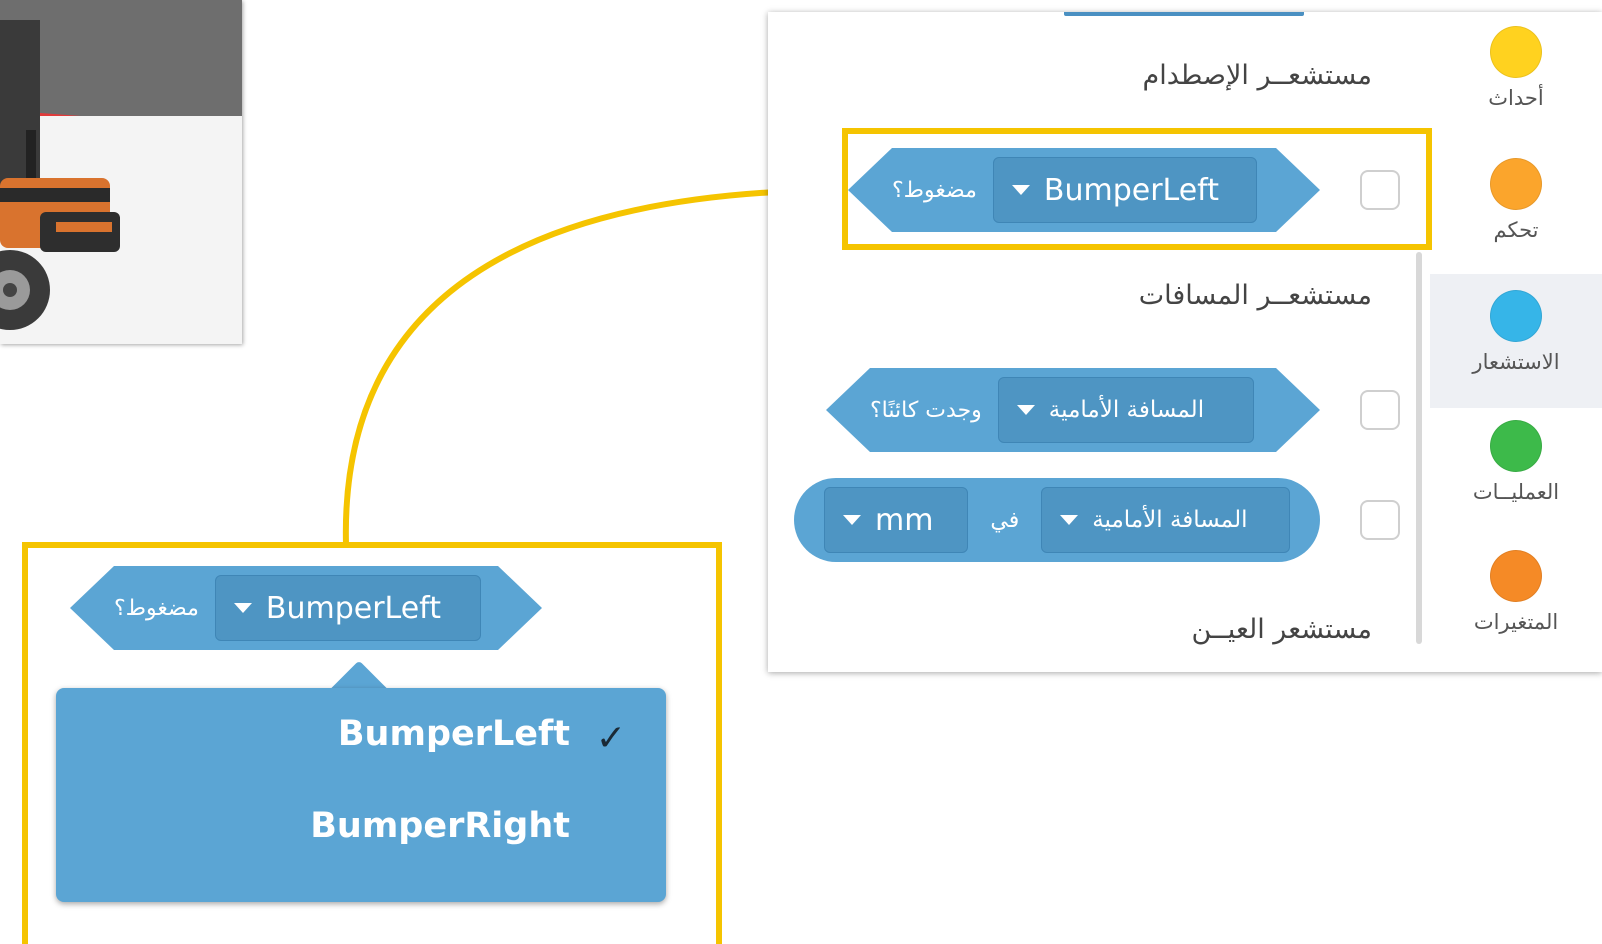  I want to click on zoomed-bumper-dropdown: BumperLeft, so click(348, 608).